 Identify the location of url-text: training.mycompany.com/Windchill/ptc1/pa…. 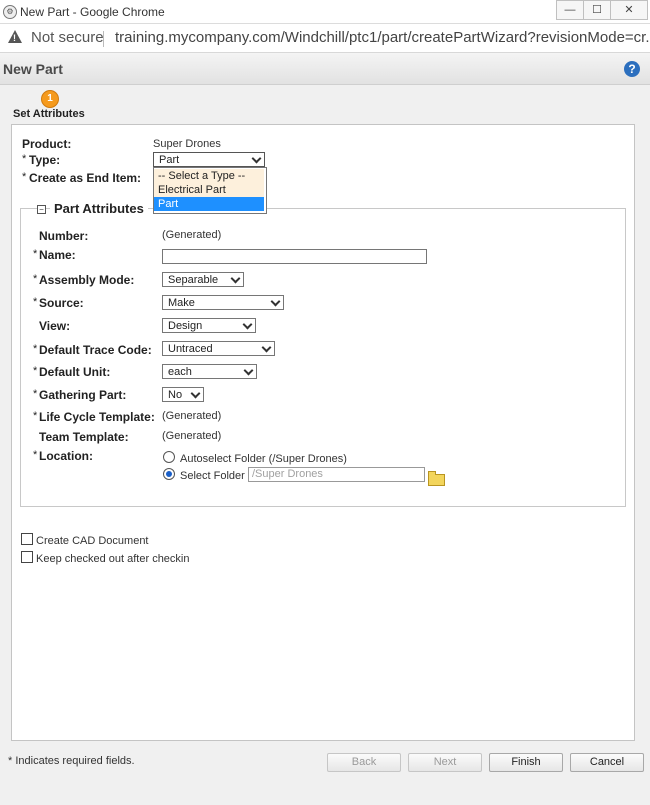
(382, 37).